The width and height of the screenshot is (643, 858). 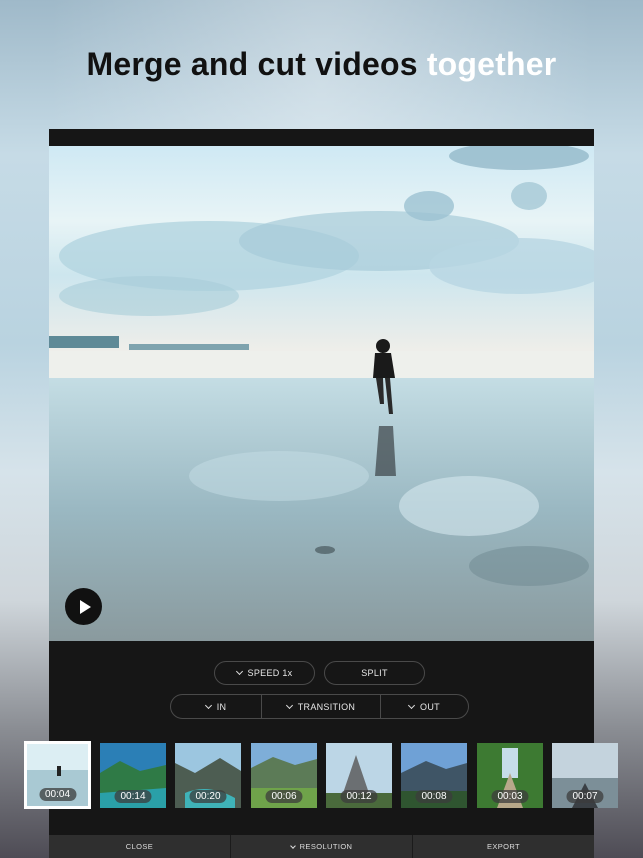 I want to click on clip-duration: 00:03, so click(x=510, y=796).